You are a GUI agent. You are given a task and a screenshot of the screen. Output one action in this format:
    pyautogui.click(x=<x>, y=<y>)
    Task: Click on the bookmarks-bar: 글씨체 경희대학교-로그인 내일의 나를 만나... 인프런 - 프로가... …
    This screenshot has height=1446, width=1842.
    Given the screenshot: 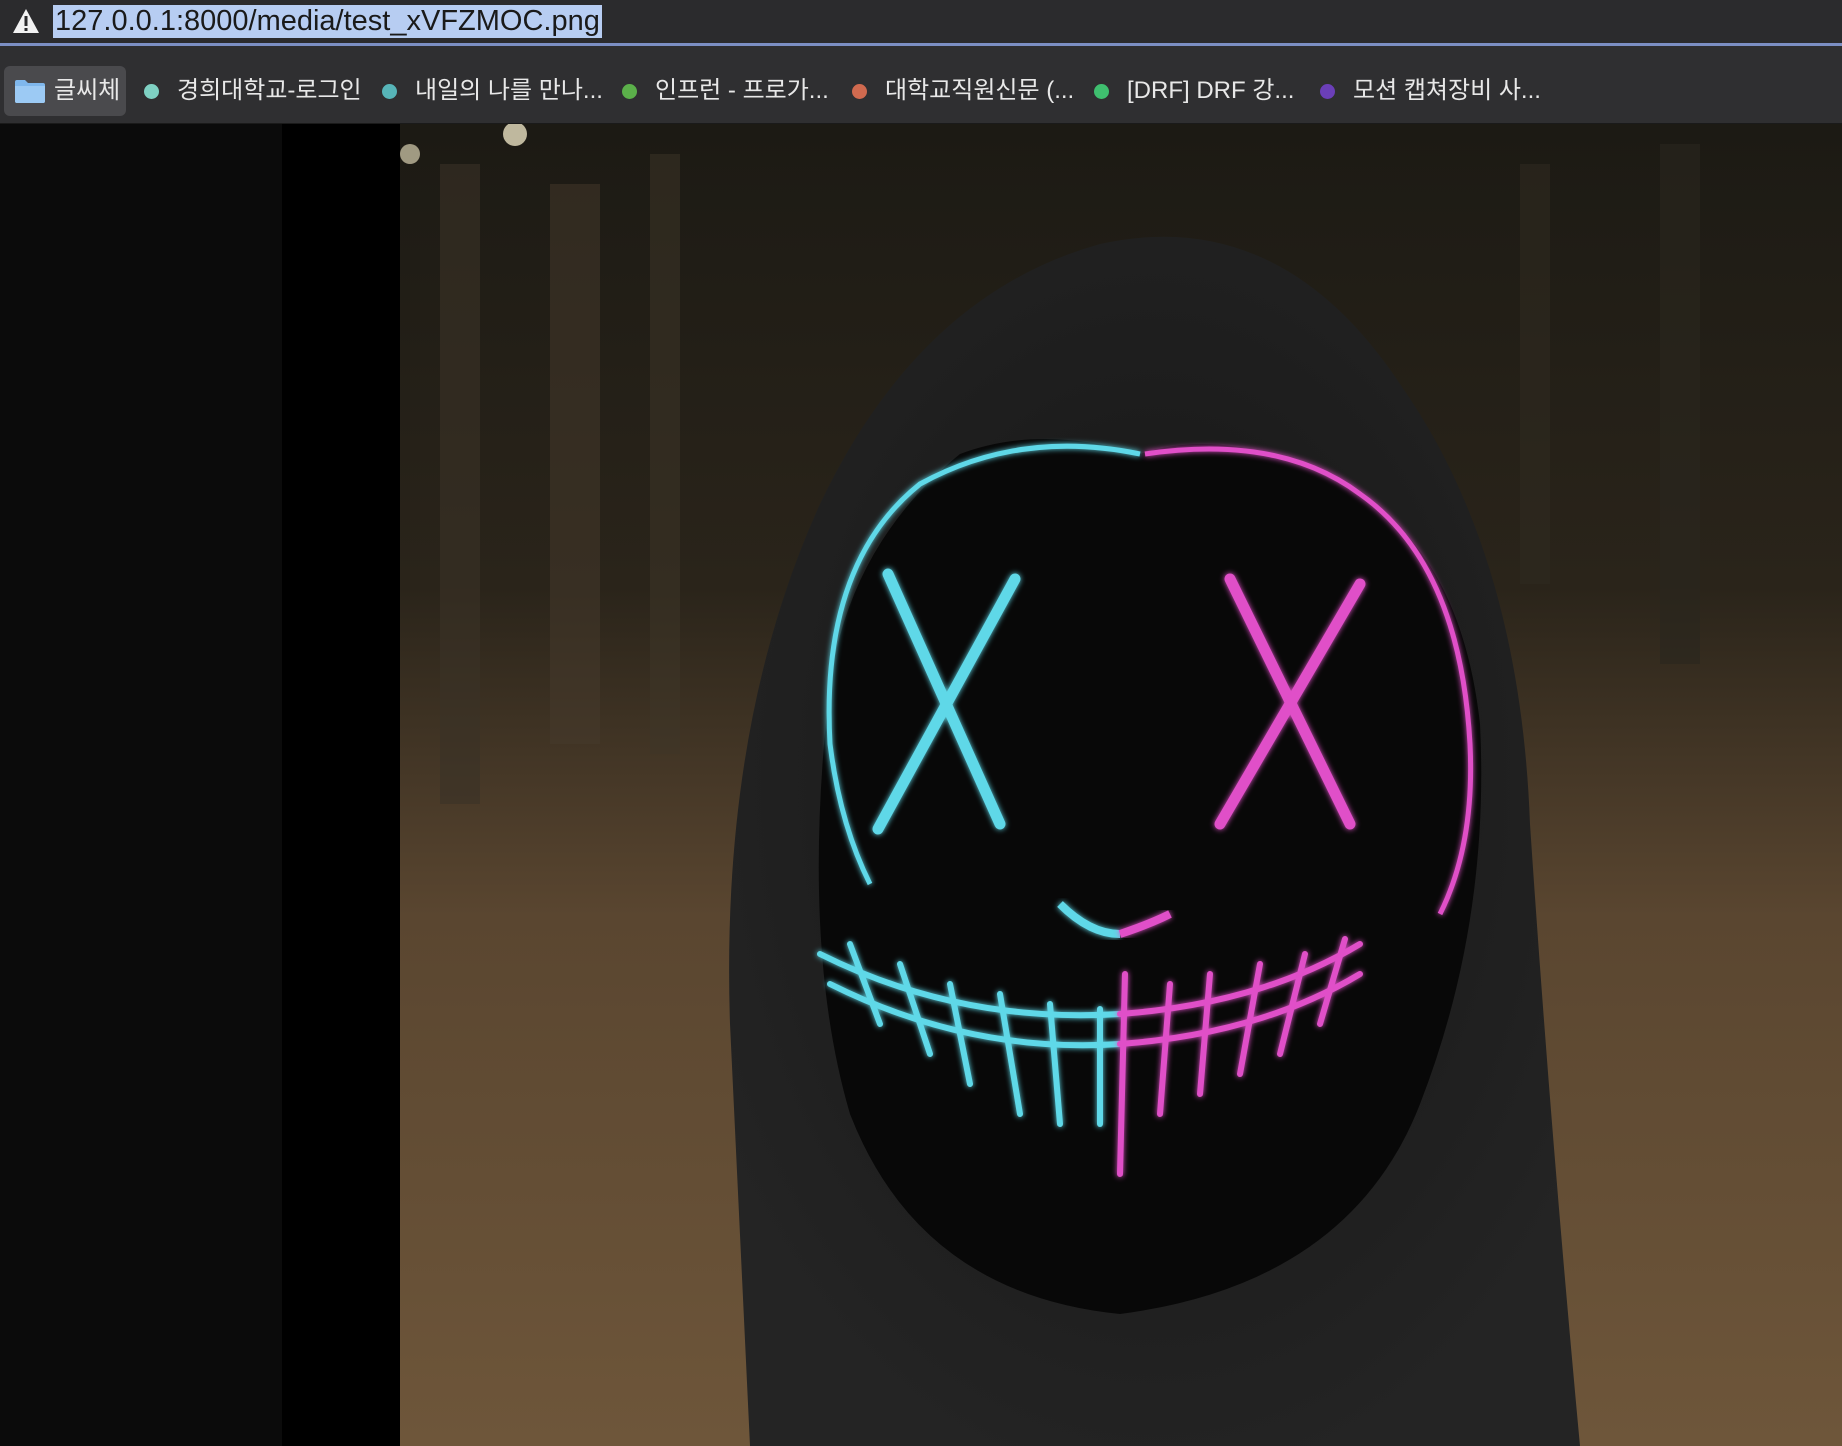 What is the action you would take?
    pyautogui.click(x=921, y=85)
    